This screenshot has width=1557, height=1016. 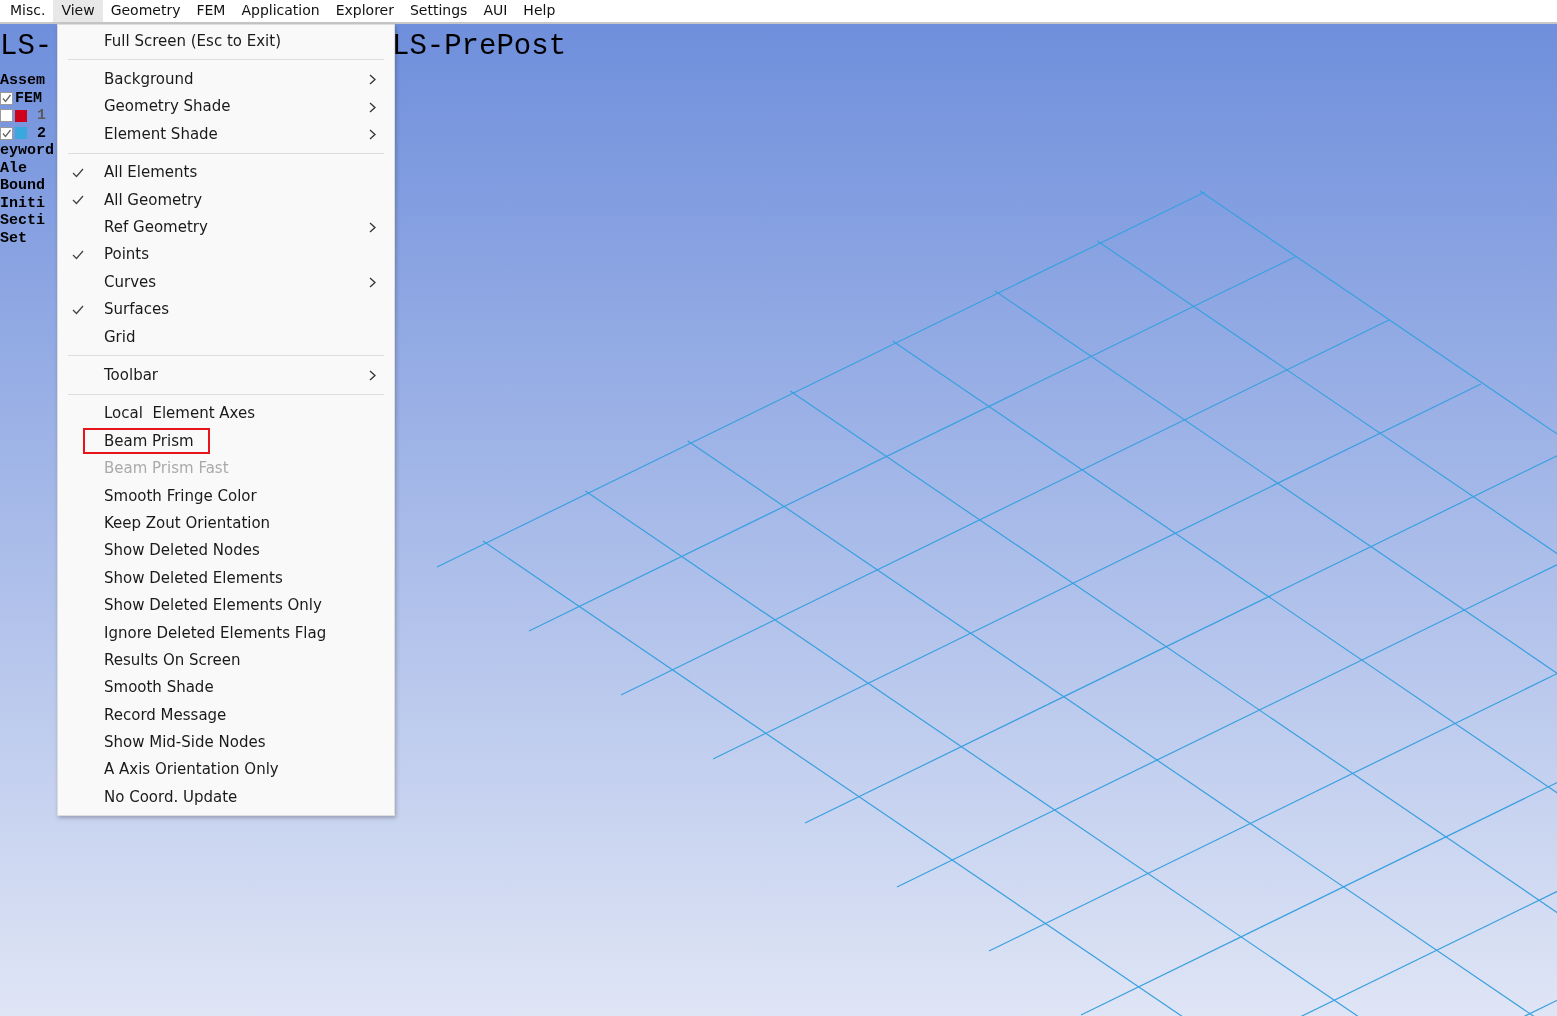 What do you see at coordinates (364, 11) in the screenshot?
I see `menu-item: Explorer` at bounding box center [364, 11].